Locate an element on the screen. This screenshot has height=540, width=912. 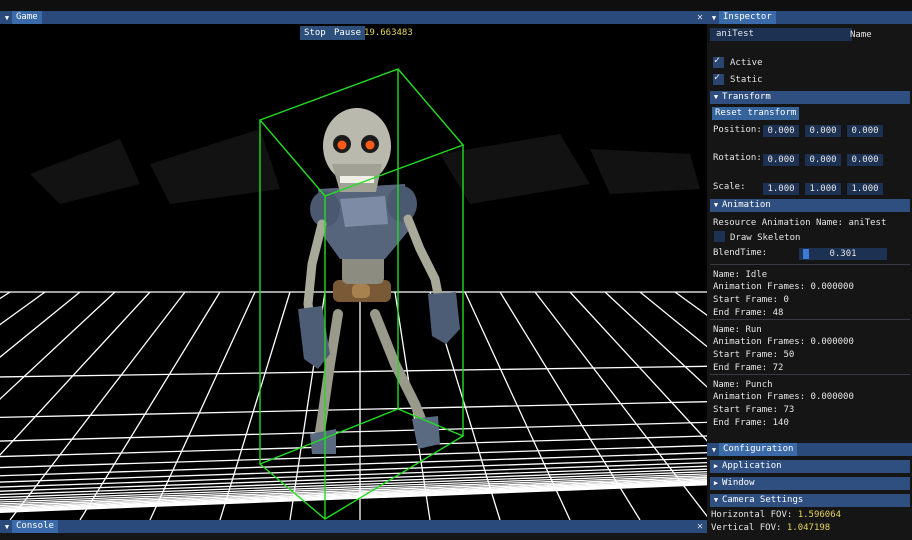
name-label: Name is located at coordinates (861, 35).